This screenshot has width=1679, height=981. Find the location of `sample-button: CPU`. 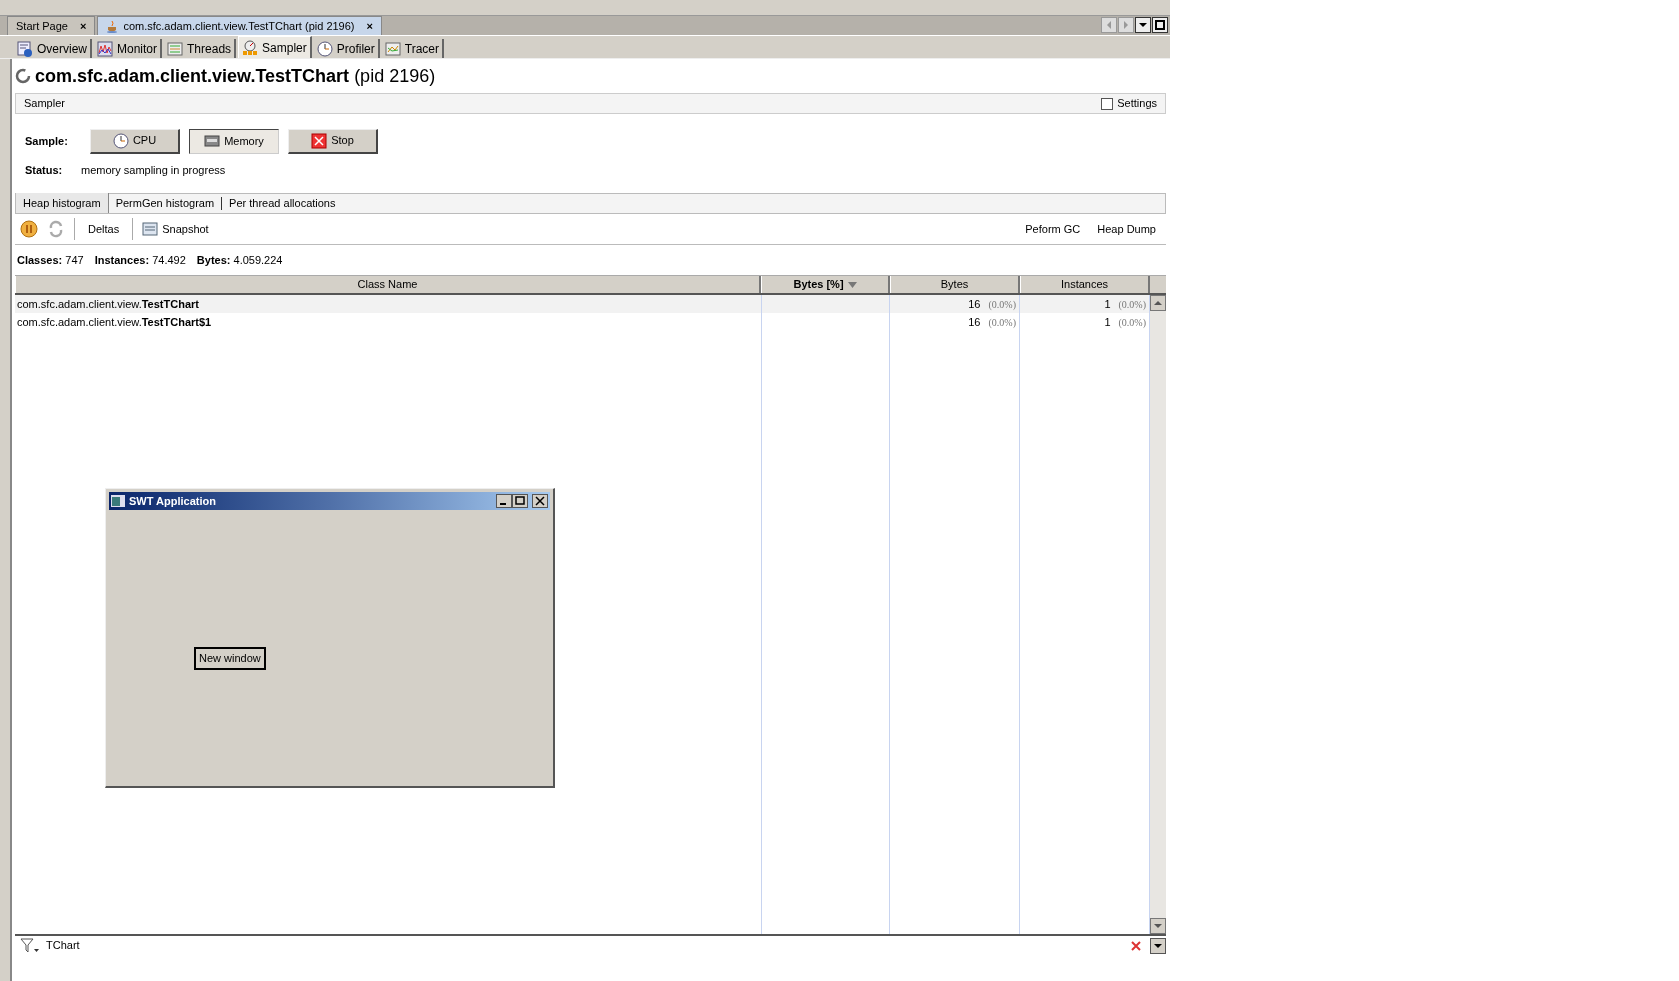

sample-button: CPU is located at coordinates (135, 141).